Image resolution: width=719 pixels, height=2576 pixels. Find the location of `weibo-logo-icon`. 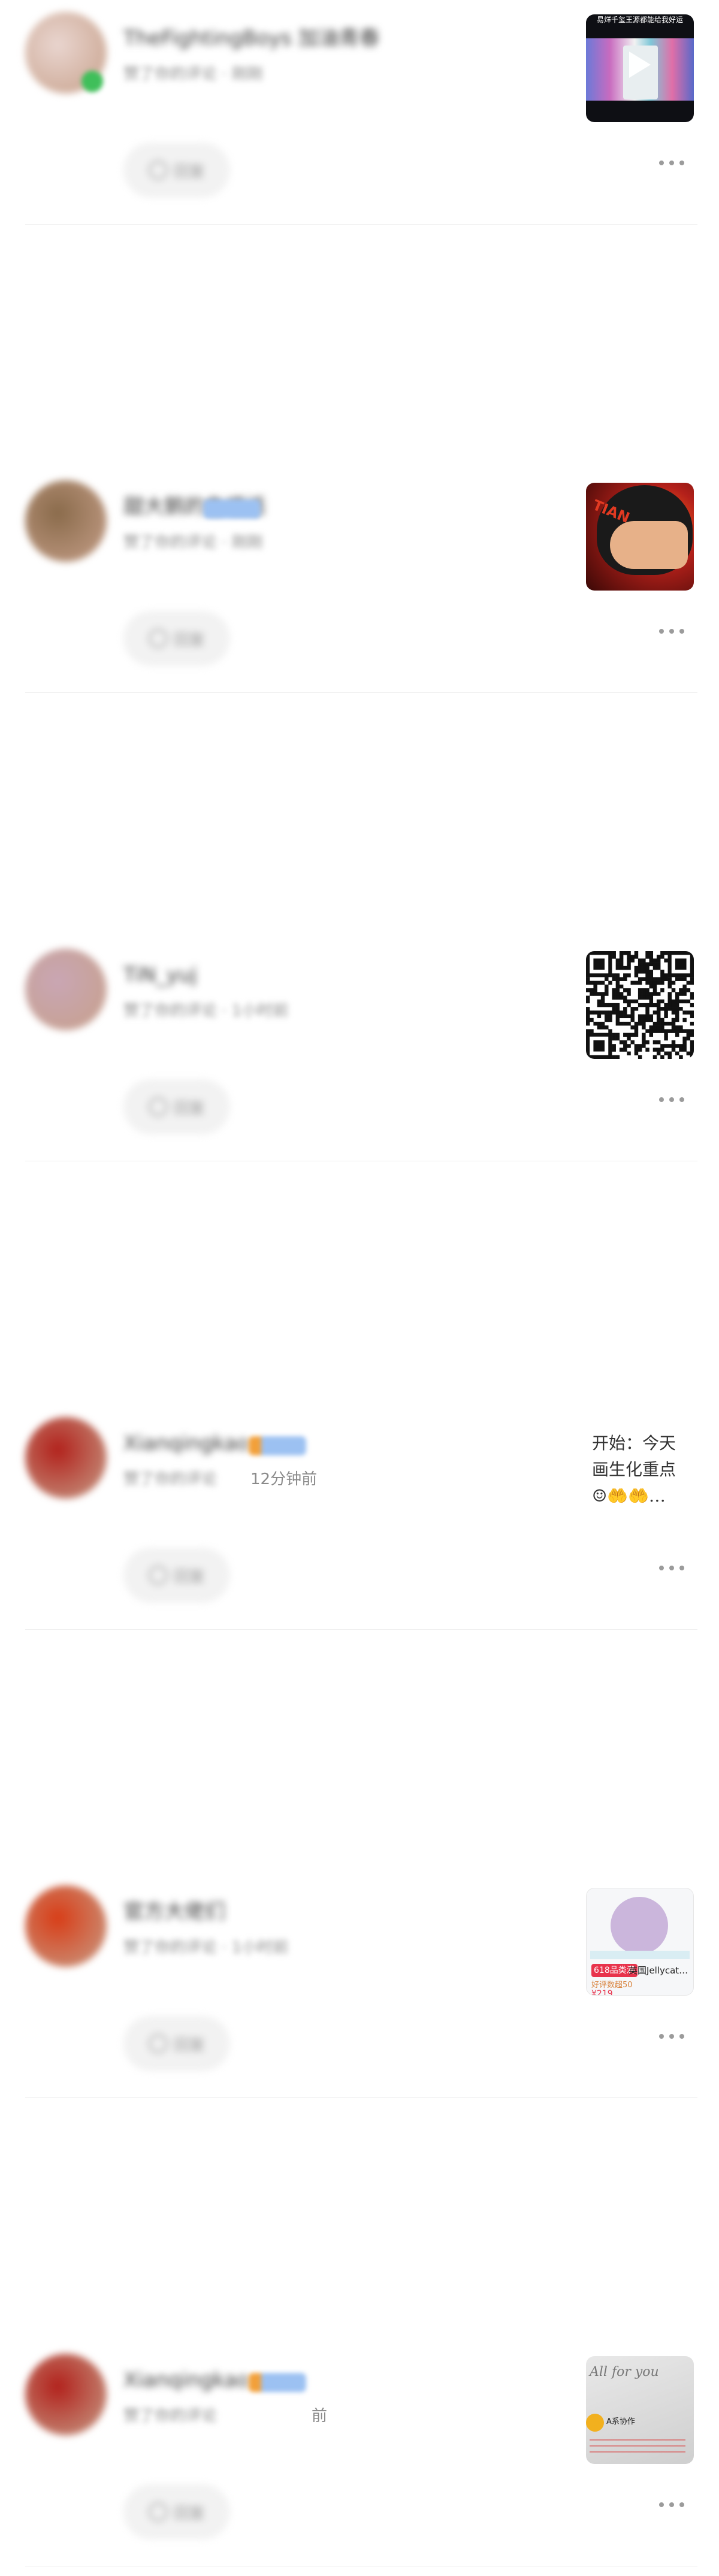

weibo-logo-icon is located at coordinates (595, 2423).